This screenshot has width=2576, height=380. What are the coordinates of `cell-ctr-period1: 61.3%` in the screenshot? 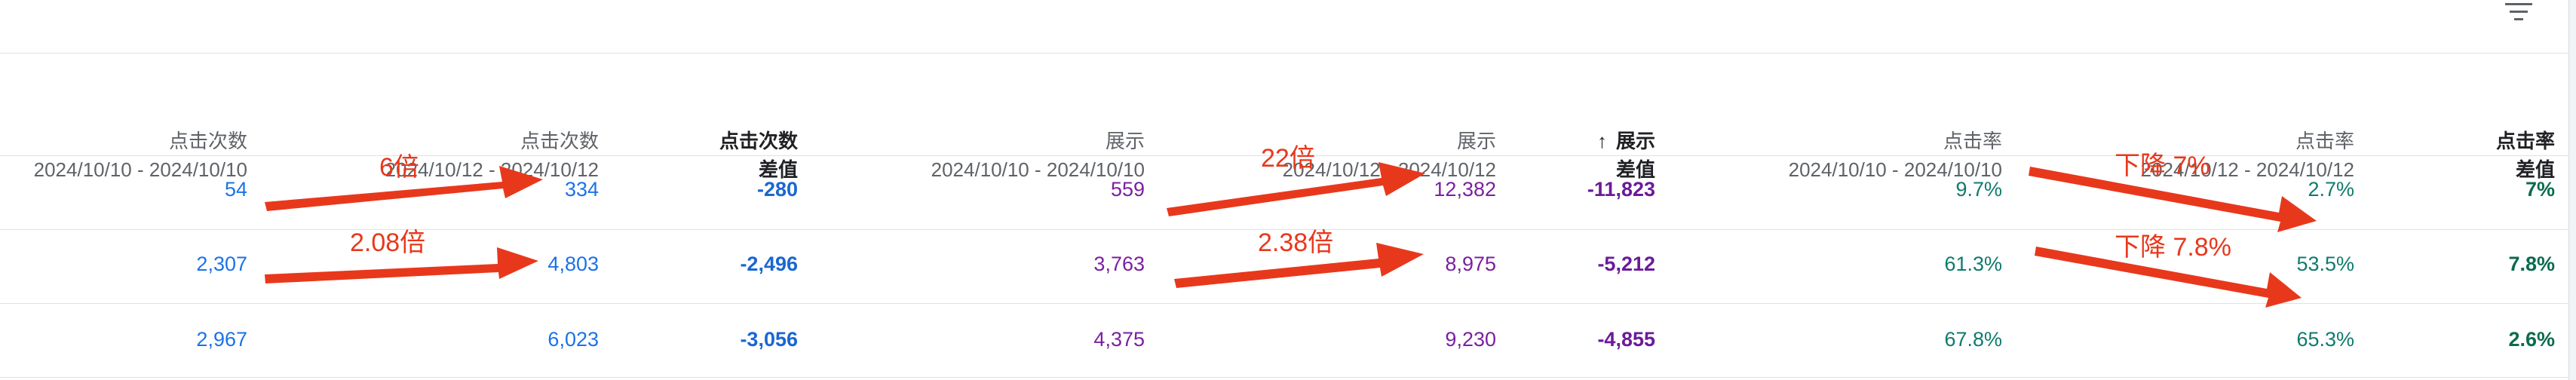 It's located at (1973, 264).